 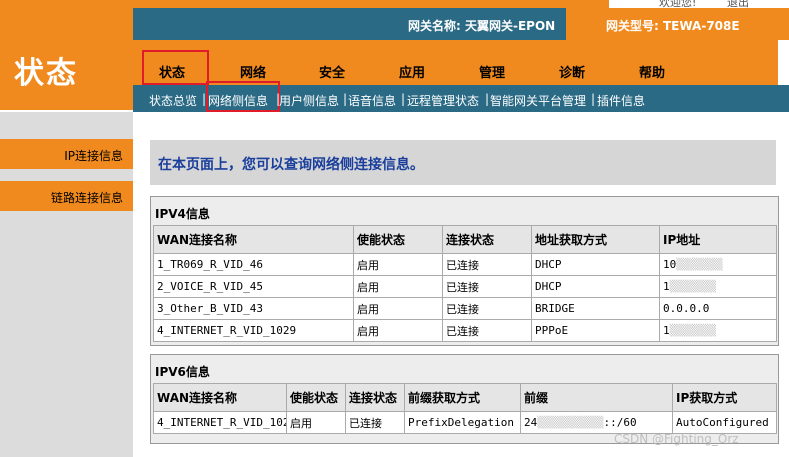 I want to click on column-header: 前缀, so click(x=596, y=397).